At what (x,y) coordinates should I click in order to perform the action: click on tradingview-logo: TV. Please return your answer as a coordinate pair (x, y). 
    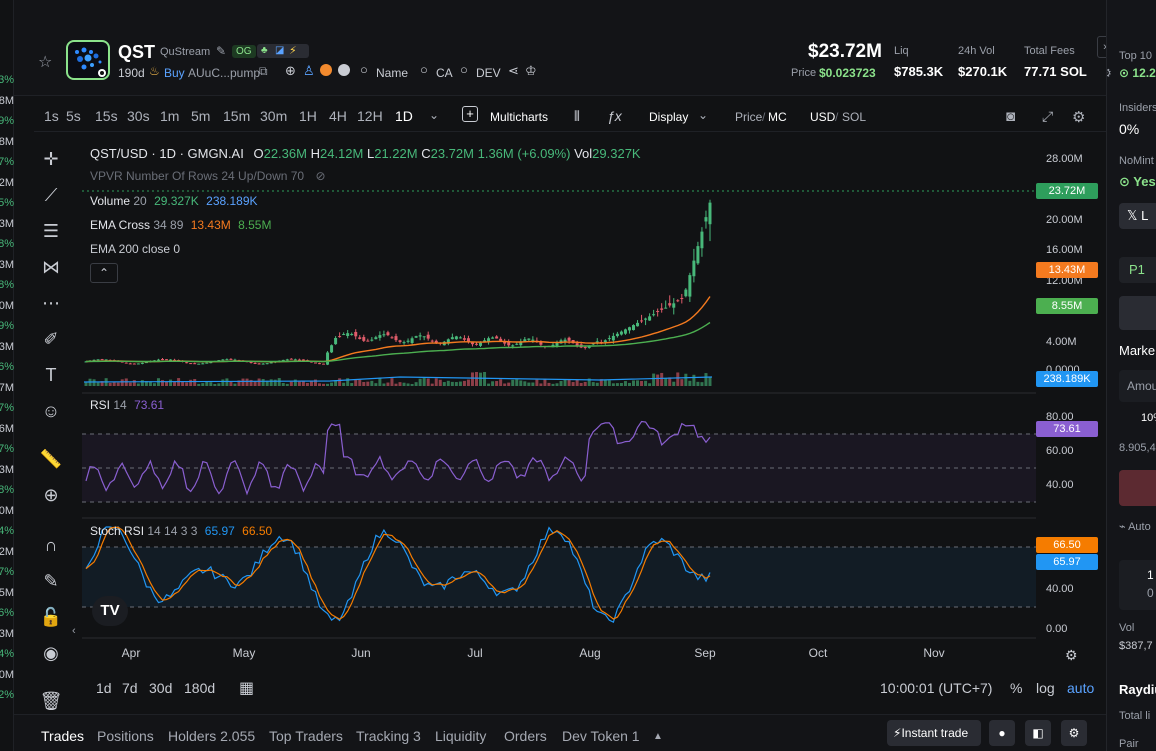
    Looking at the image, I should click on (110, 611).